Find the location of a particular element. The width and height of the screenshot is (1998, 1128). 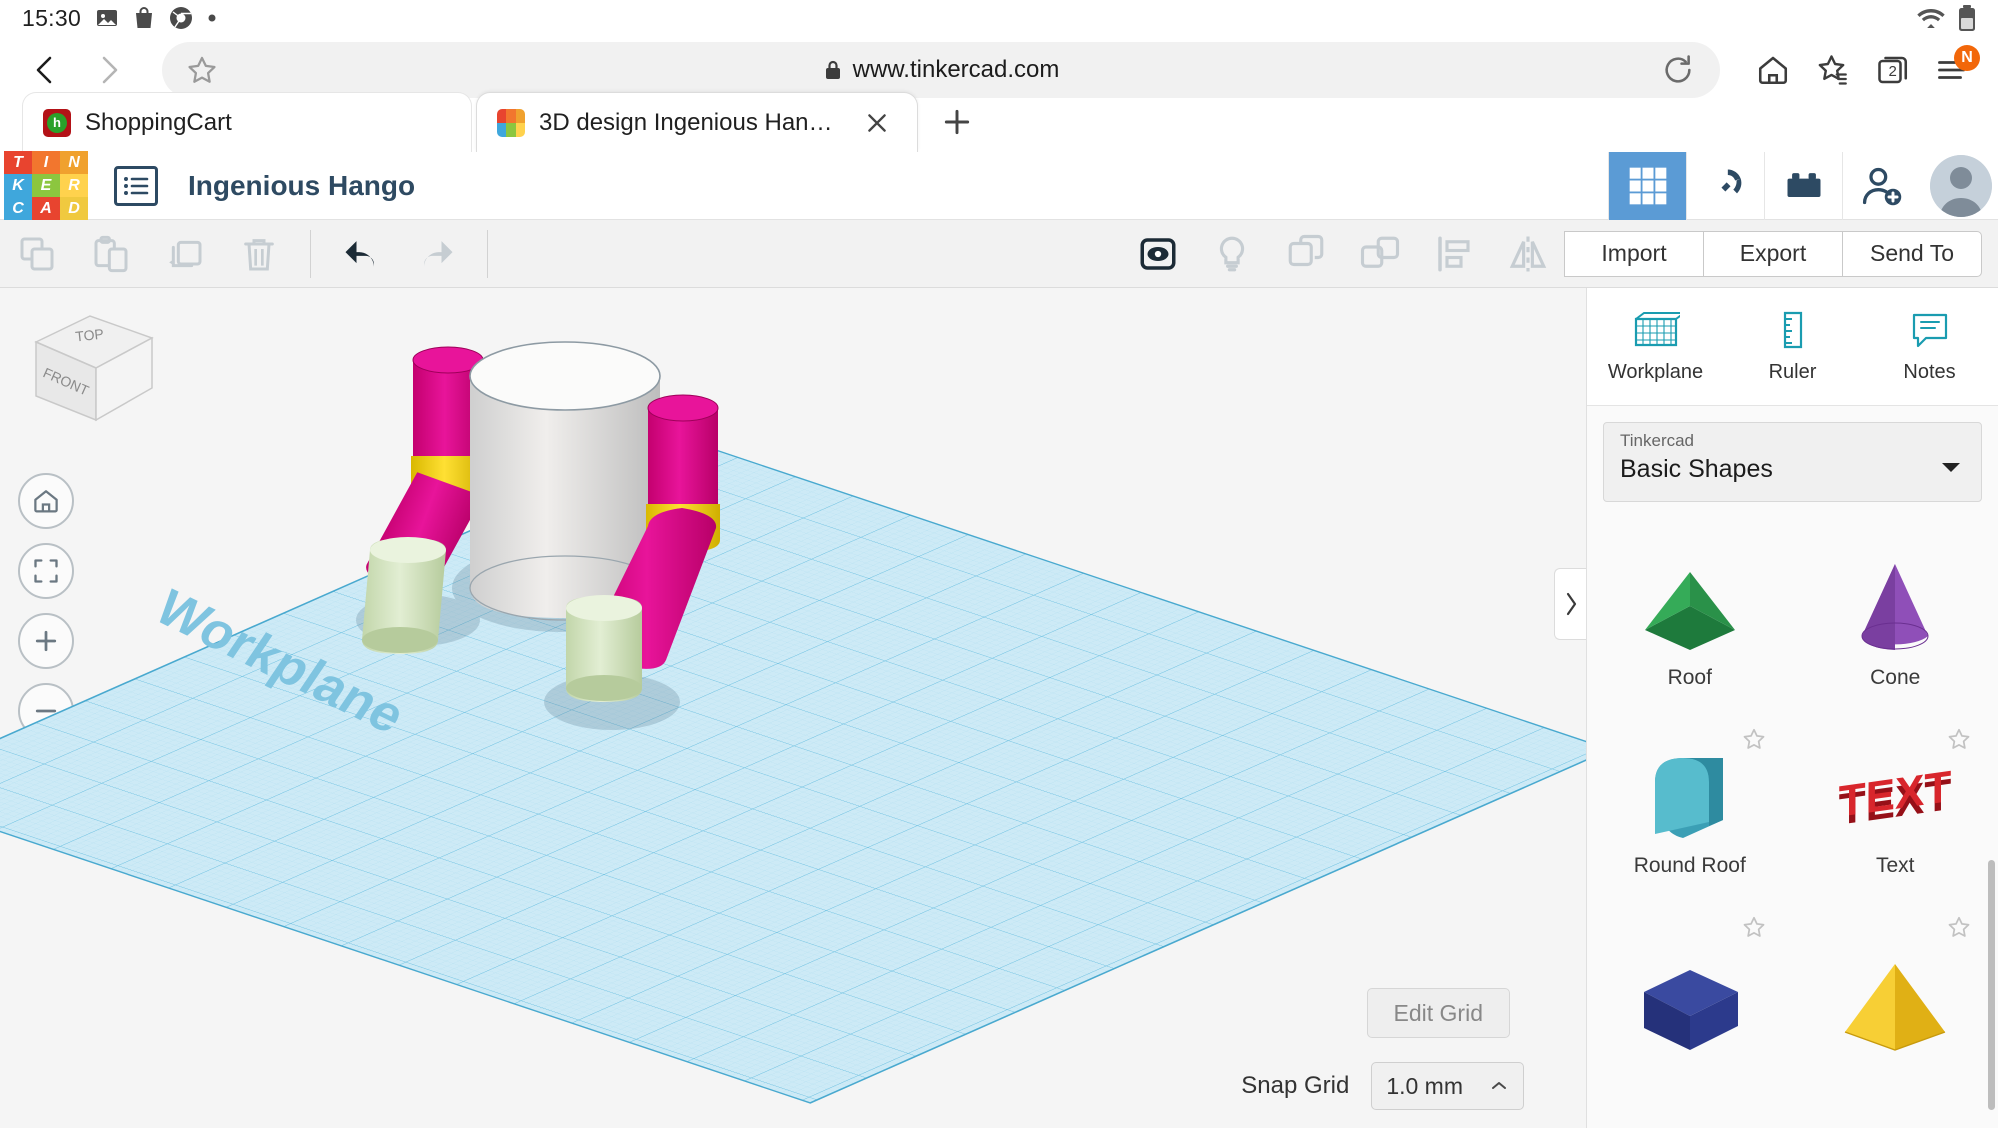

tab-label: Workplane is located at coordinates (1655, 372).